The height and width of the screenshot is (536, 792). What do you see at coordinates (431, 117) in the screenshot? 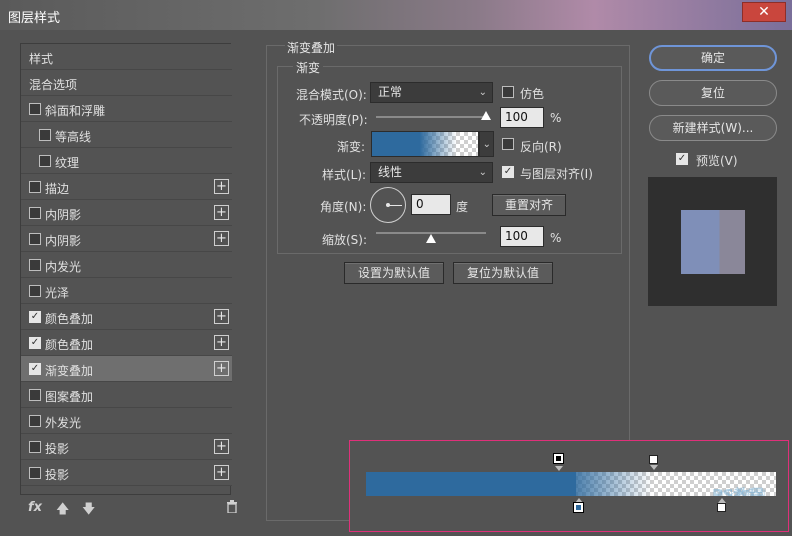
I see `opacity-slider` at bounding box center [431, 117].